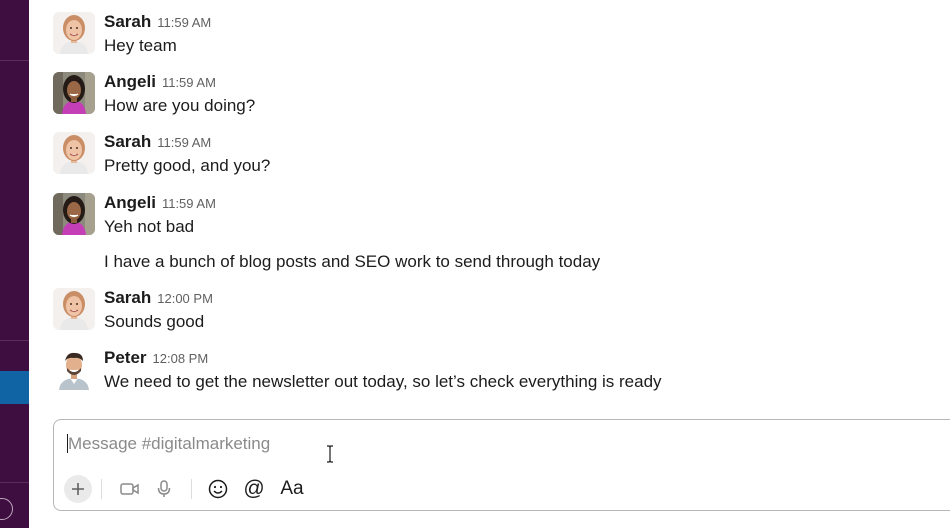  Describe the element at coordinates (78, 489) in the screenshot. I see `plus-icon` at that location.